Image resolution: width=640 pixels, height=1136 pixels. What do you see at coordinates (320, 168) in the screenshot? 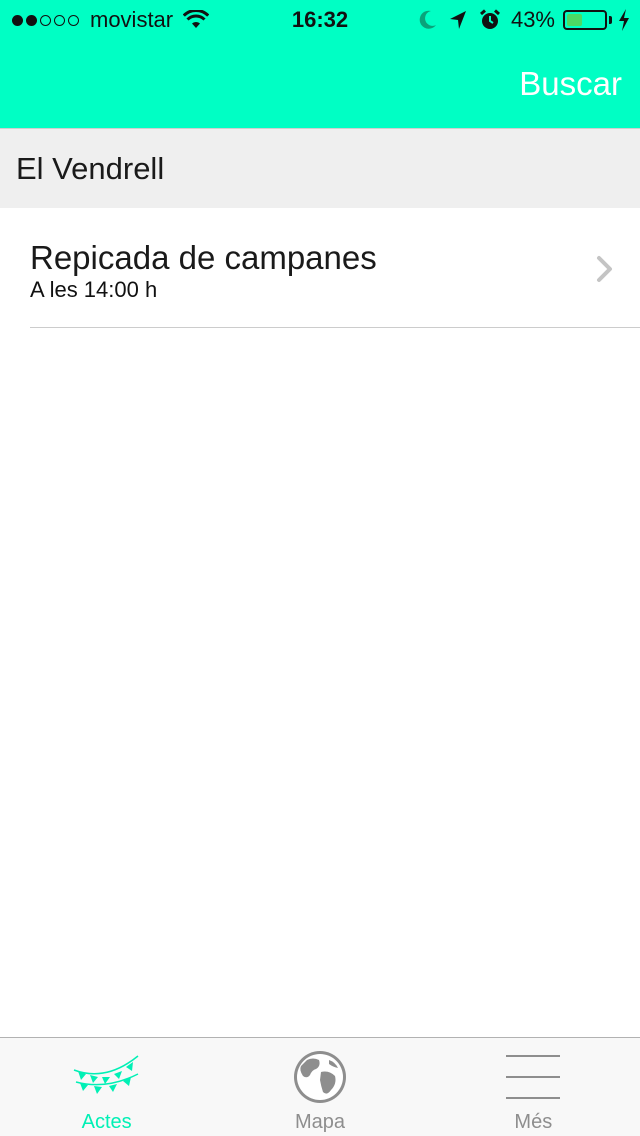
I see `section-header: El Vendrell` at bounding box center [320, 168].